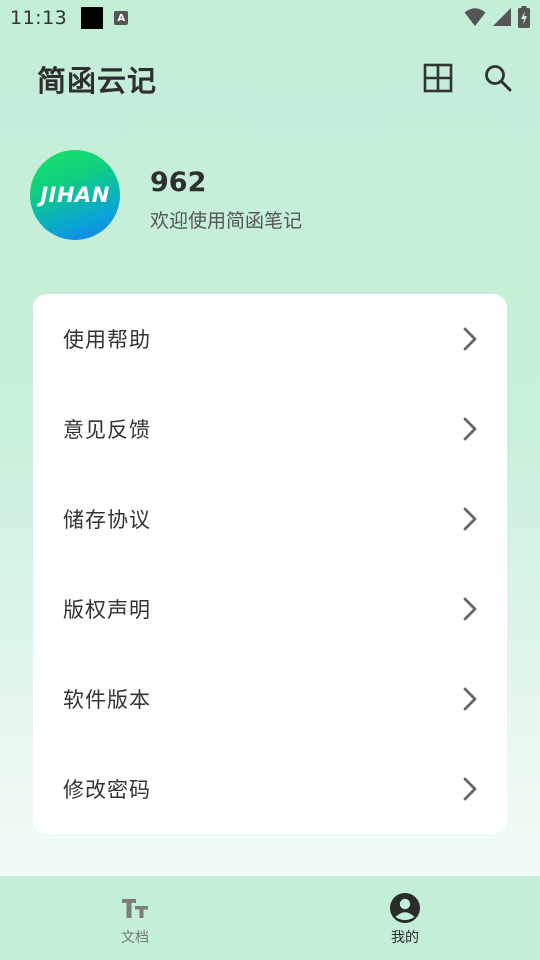  I want to click on status-time: 11:13, so click(39, 18).